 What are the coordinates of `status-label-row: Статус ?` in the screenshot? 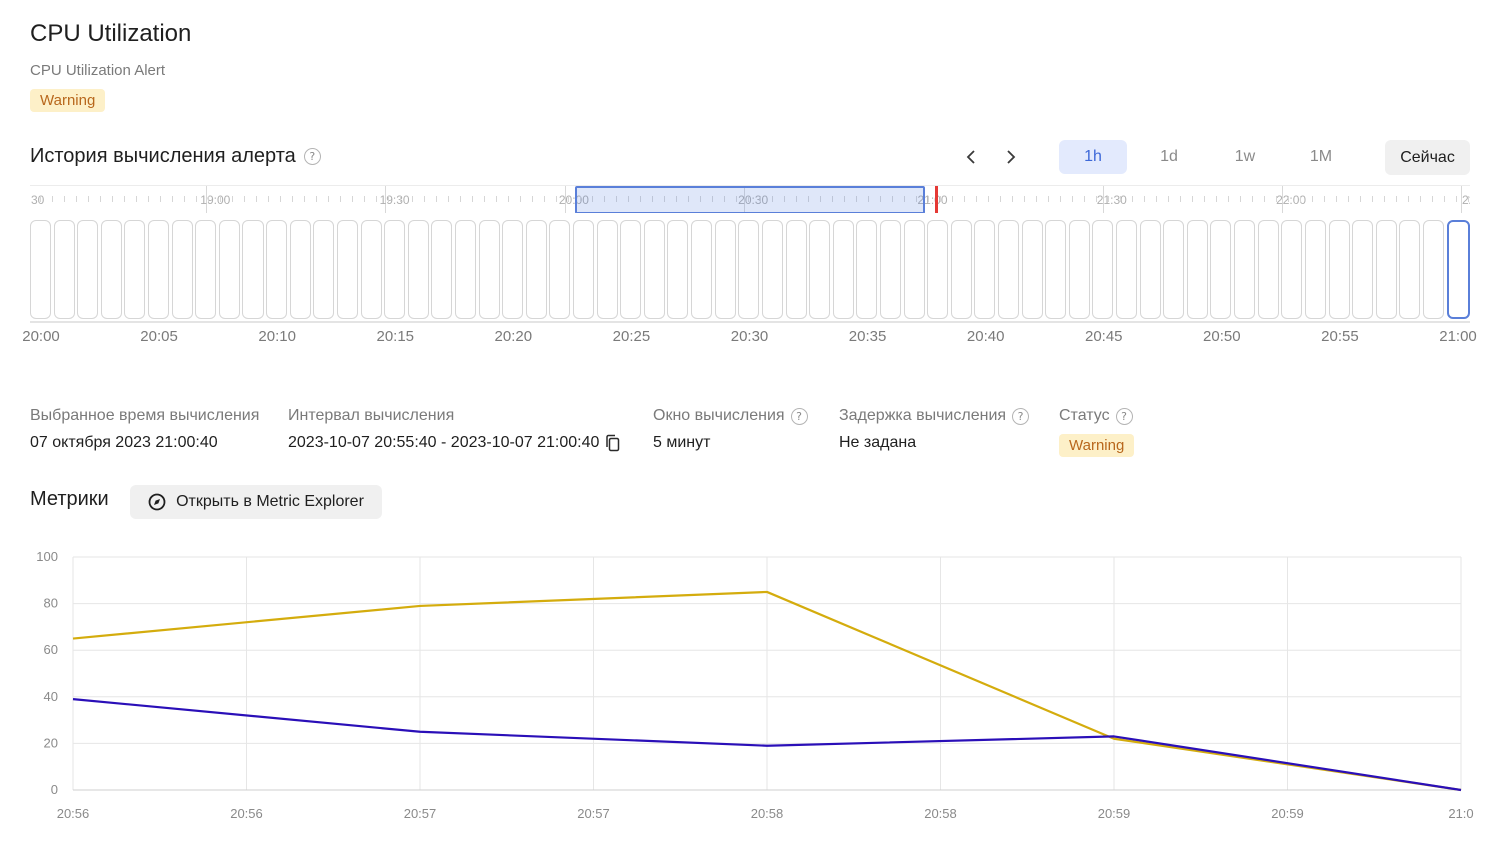 It's located at (1096, 416).